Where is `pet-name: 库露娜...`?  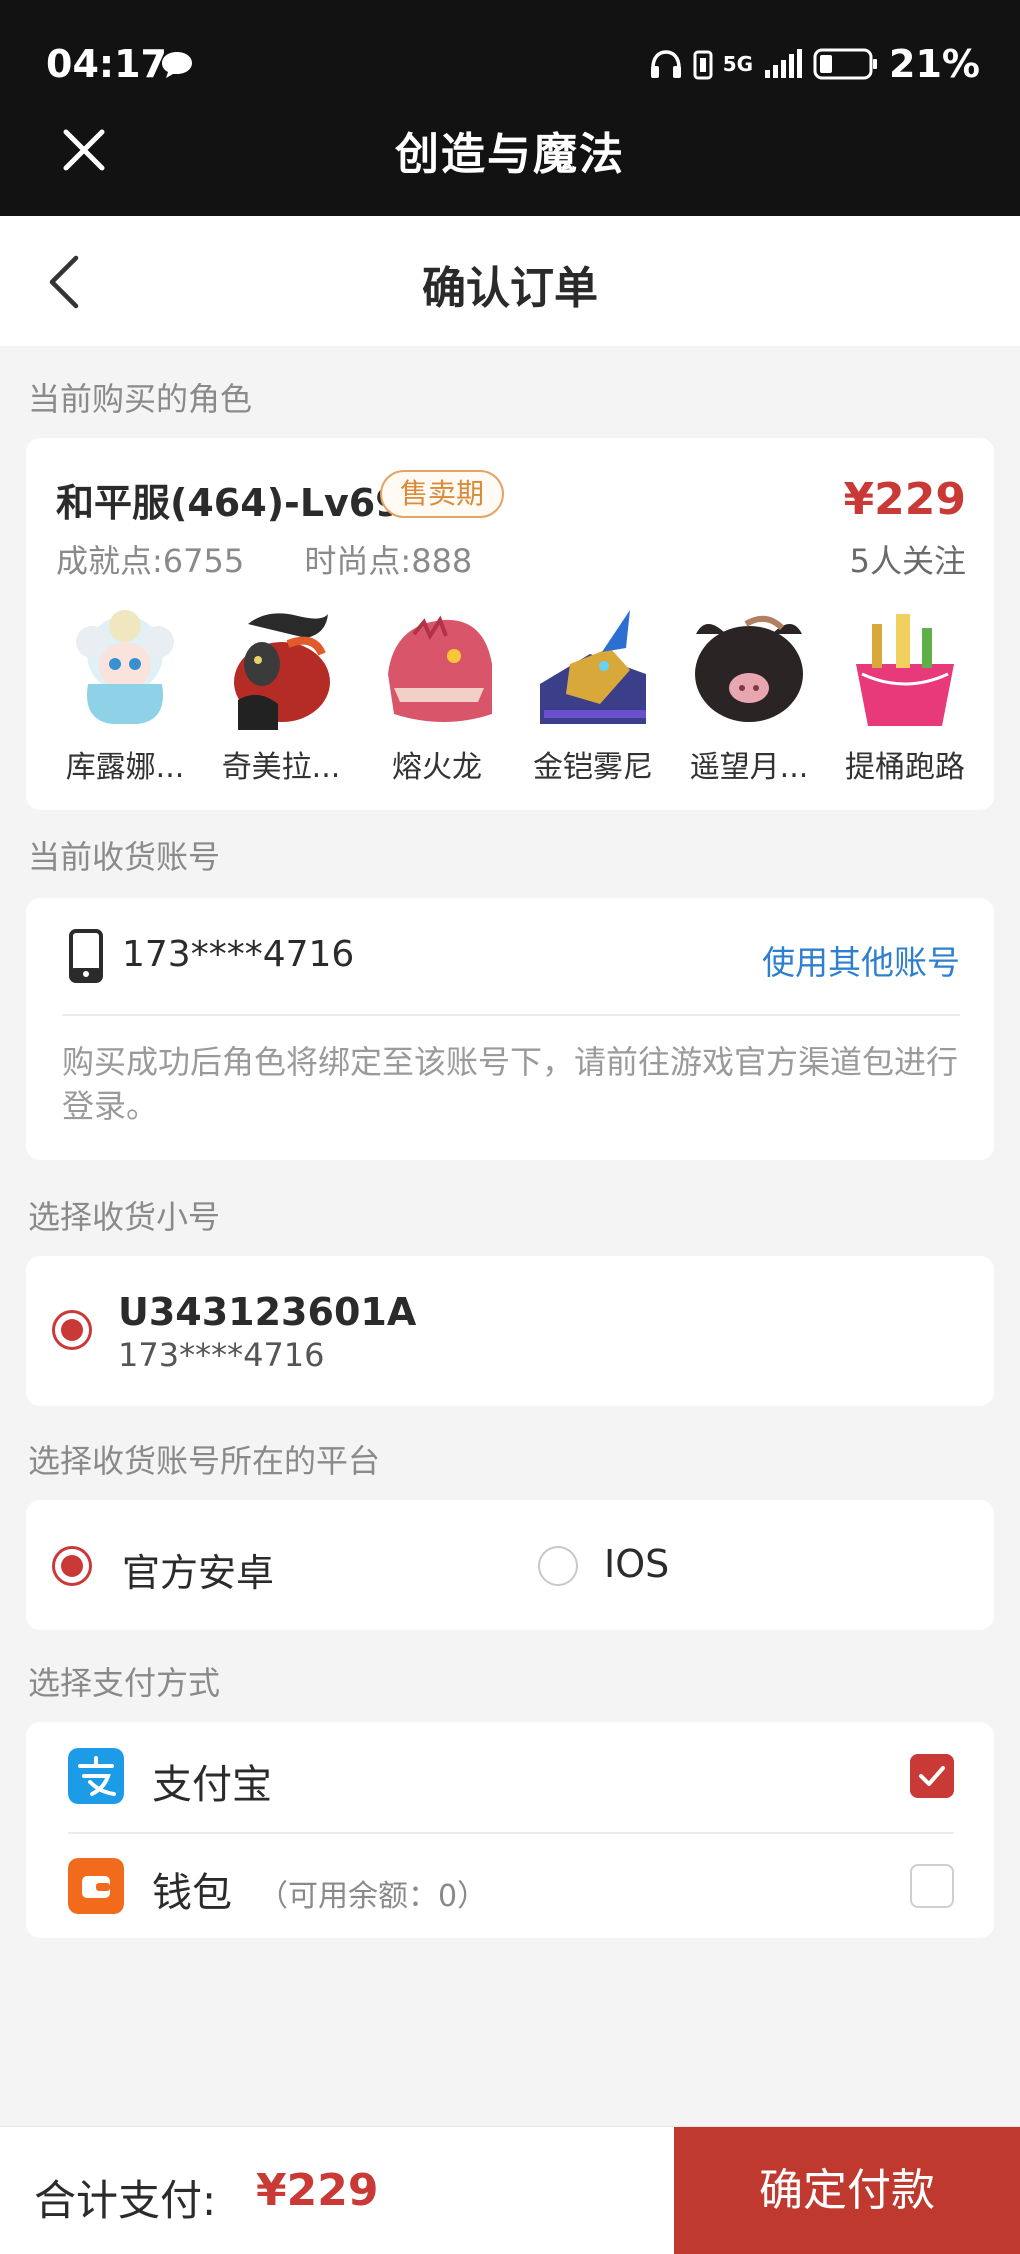
pet-name: 库露娜... is located at coordinates (125, 767).